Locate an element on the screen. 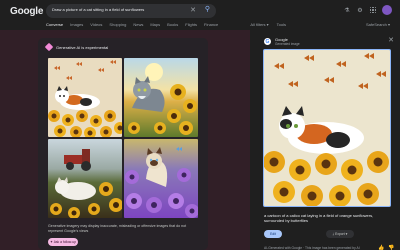  google-g-icon: G is located at coordinates (267, 41).